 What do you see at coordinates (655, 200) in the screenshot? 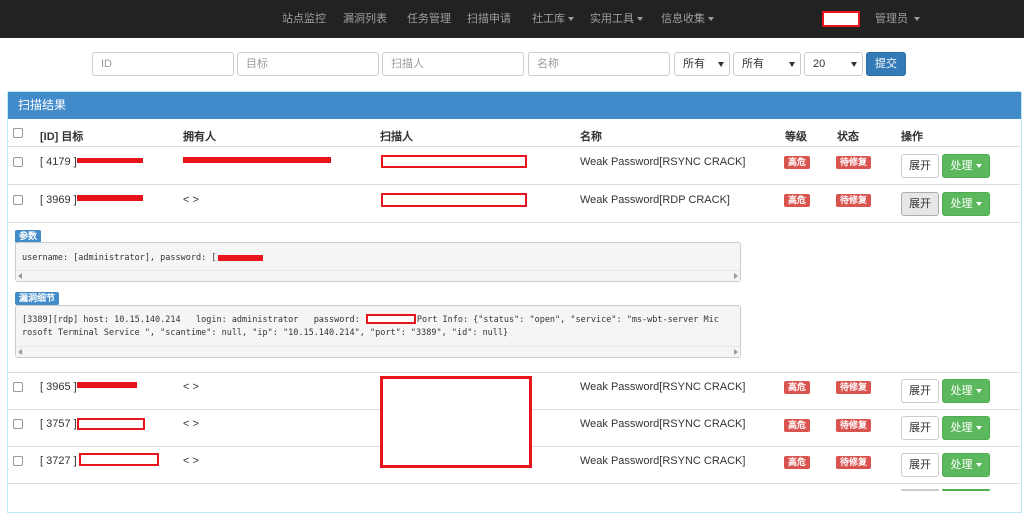
I see `row-name: Weak Password[RDP CRACK]` at bounding box center [655, 200].